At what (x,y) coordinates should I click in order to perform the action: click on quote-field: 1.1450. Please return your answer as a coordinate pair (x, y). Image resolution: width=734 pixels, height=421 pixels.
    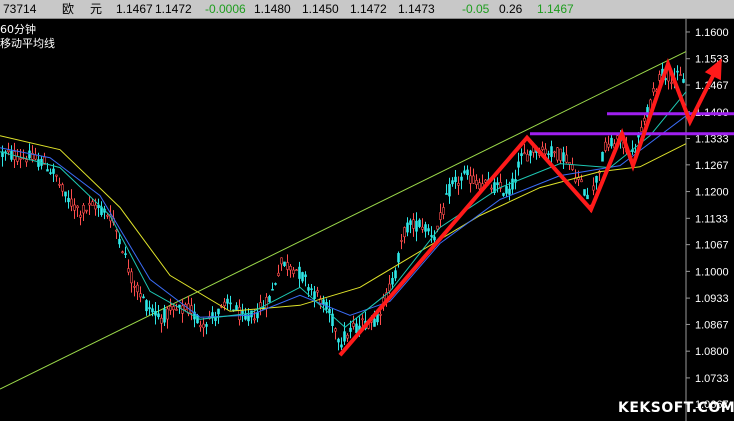
    Looking at the image, I should click on (320, 9).